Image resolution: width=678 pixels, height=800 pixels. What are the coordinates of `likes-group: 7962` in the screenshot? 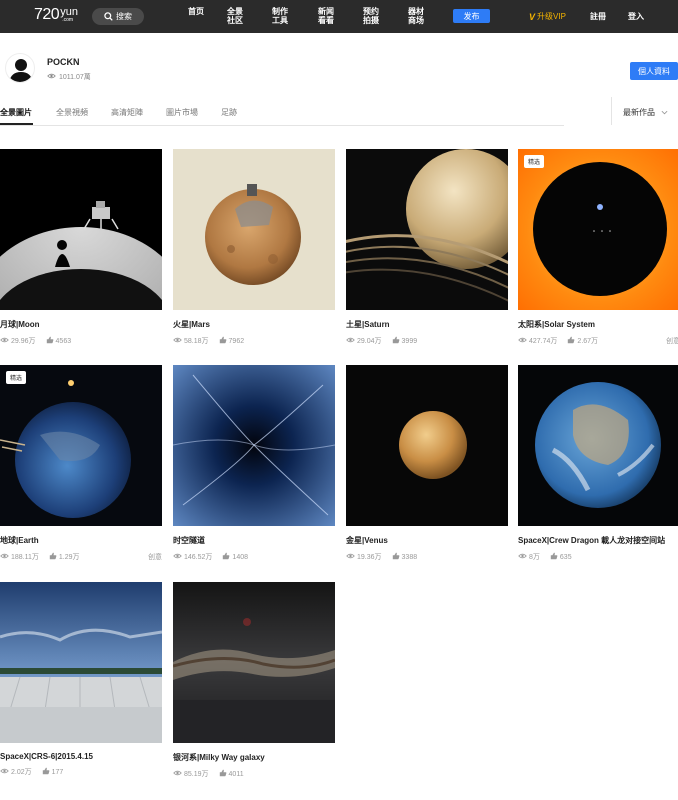 It's located at (232, 341).